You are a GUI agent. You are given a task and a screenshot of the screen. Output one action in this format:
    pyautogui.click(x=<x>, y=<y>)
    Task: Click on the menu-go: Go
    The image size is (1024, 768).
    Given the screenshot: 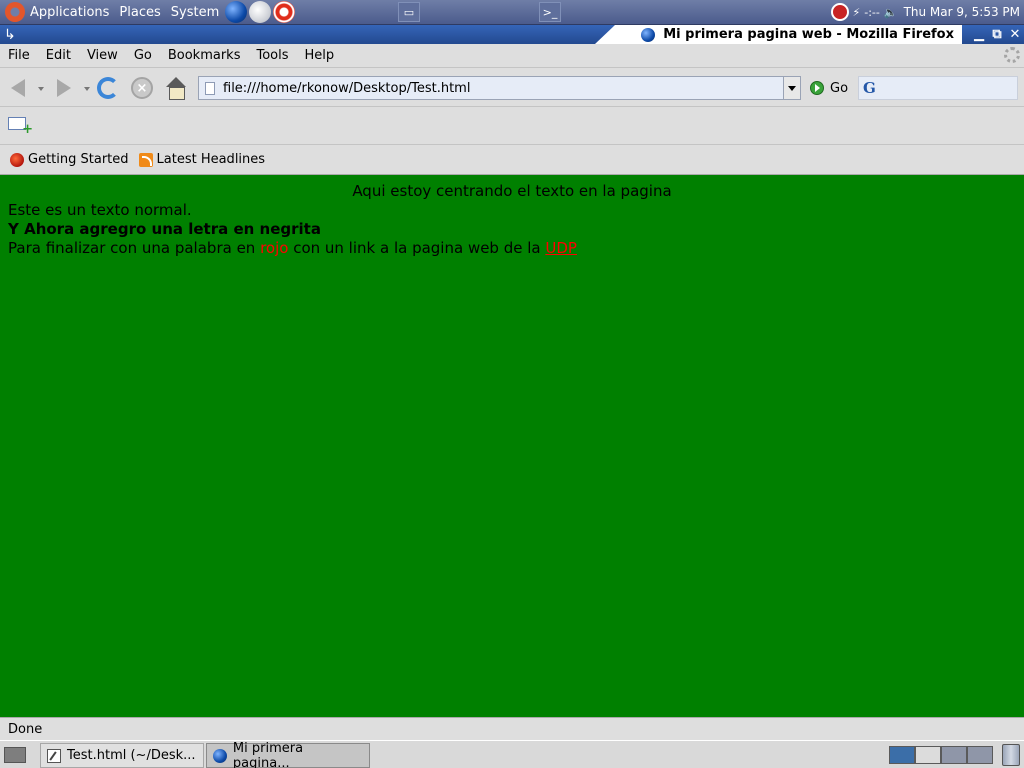 What is the action you would take?
    pyautogui.click(x=143, y=55)
    